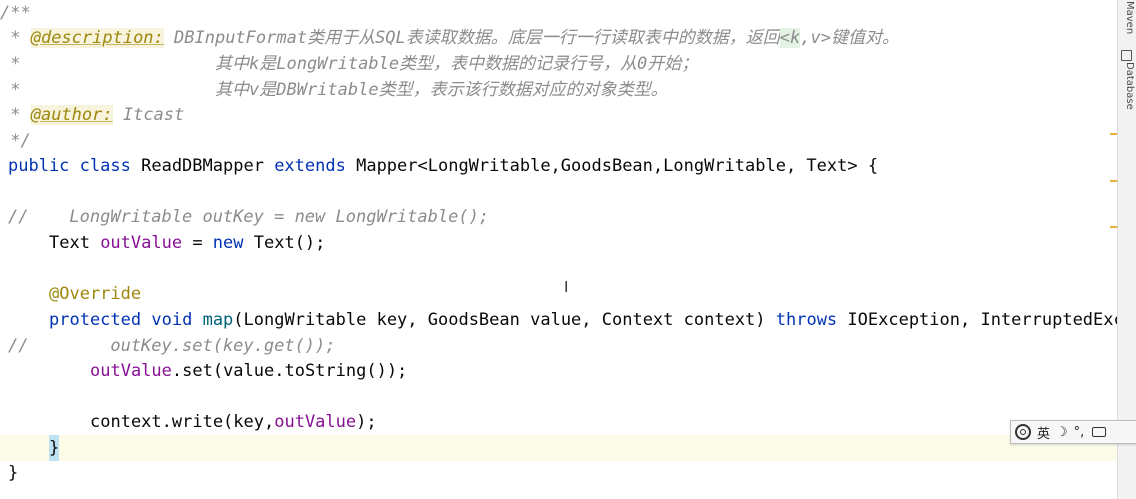  I want to click on field-declaration-line: Text outValue = new Text();, so click(187, 243).